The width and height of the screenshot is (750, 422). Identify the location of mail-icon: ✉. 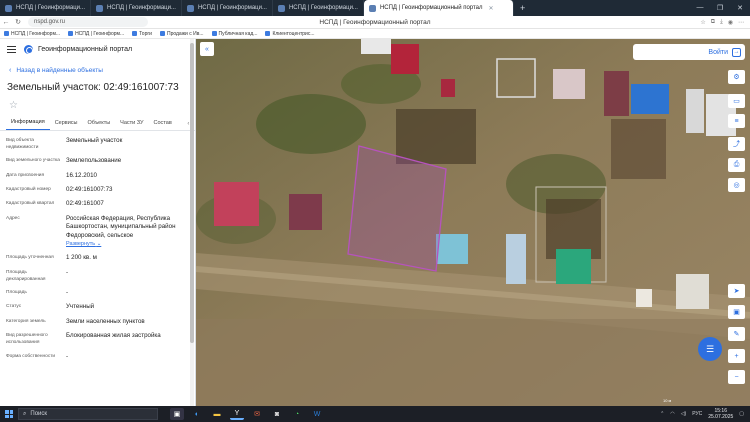
(257, 414).